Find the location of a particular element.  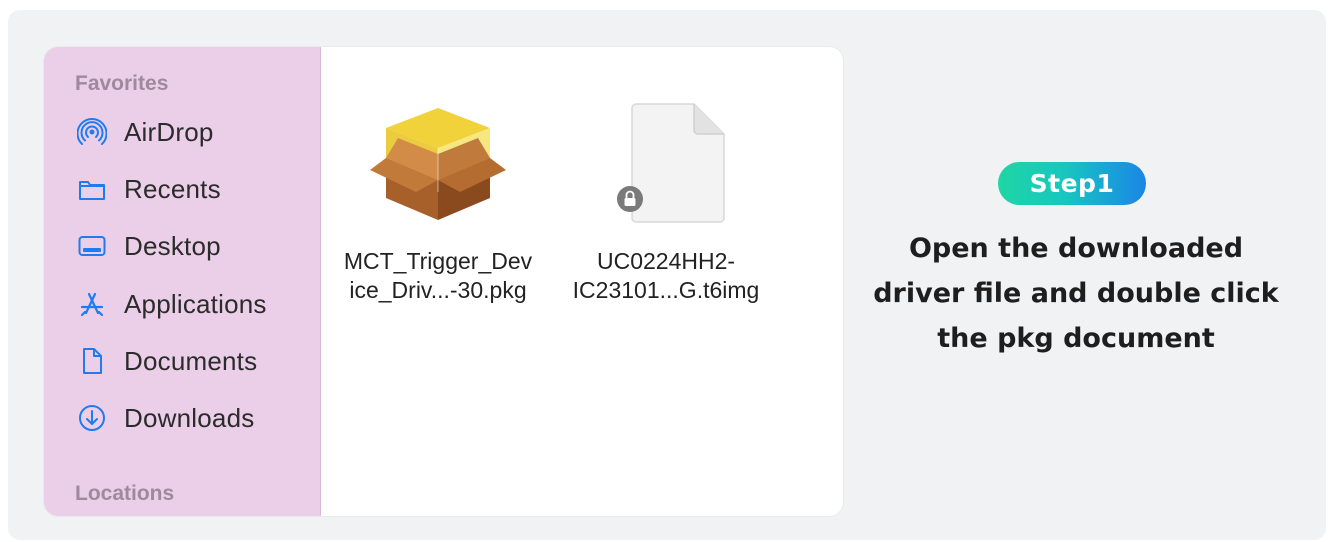

file-name-line1: UC0224HH2- is located at coordinates (666, 261).